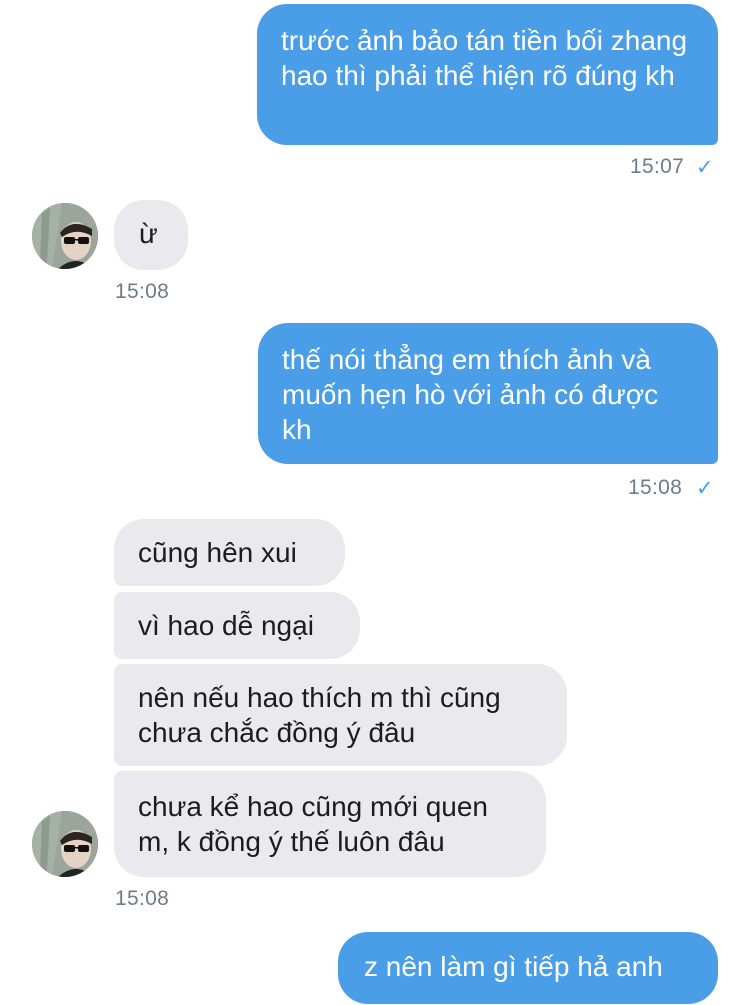  What do you see at coordinates (657, 166) in the screenshot?
I see `message-timestamp: 15:07` at bounding box center [657, 166].